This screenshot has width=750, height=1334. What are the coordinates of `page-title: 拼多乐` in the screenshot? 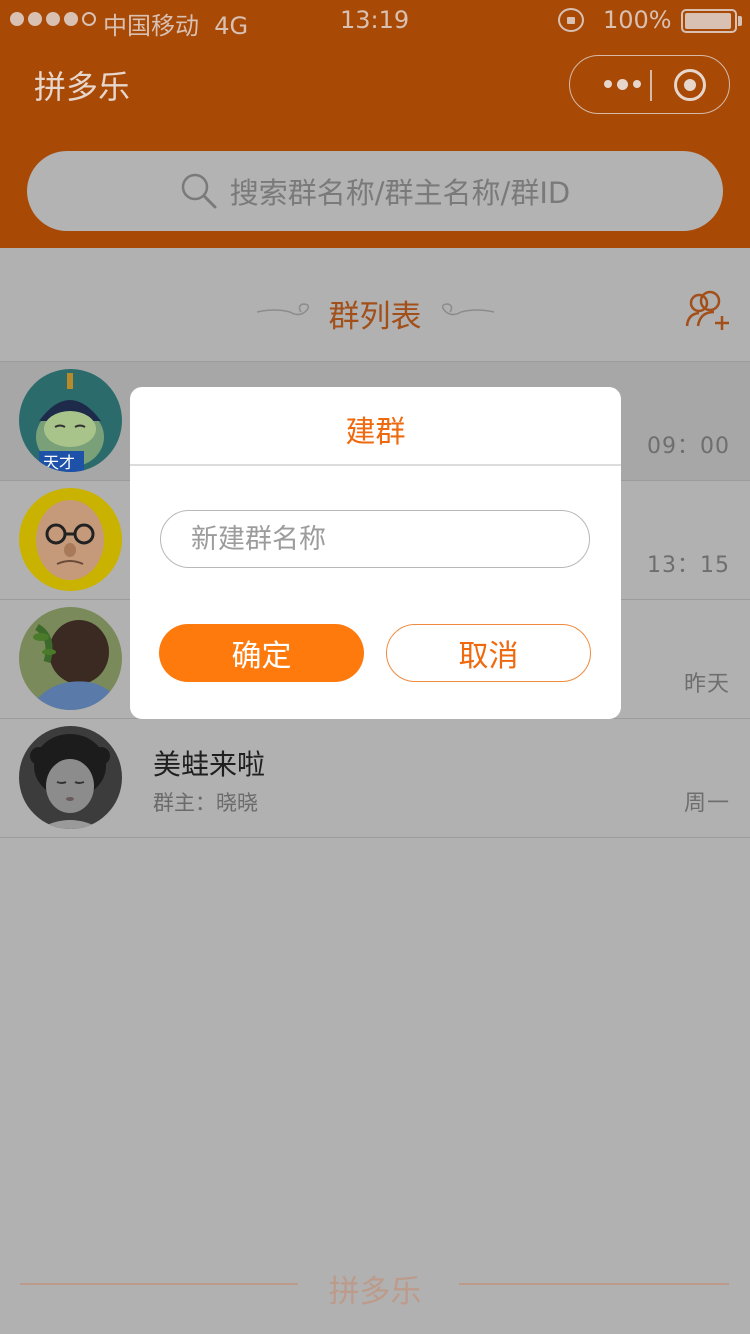 It's located at (82, 87).